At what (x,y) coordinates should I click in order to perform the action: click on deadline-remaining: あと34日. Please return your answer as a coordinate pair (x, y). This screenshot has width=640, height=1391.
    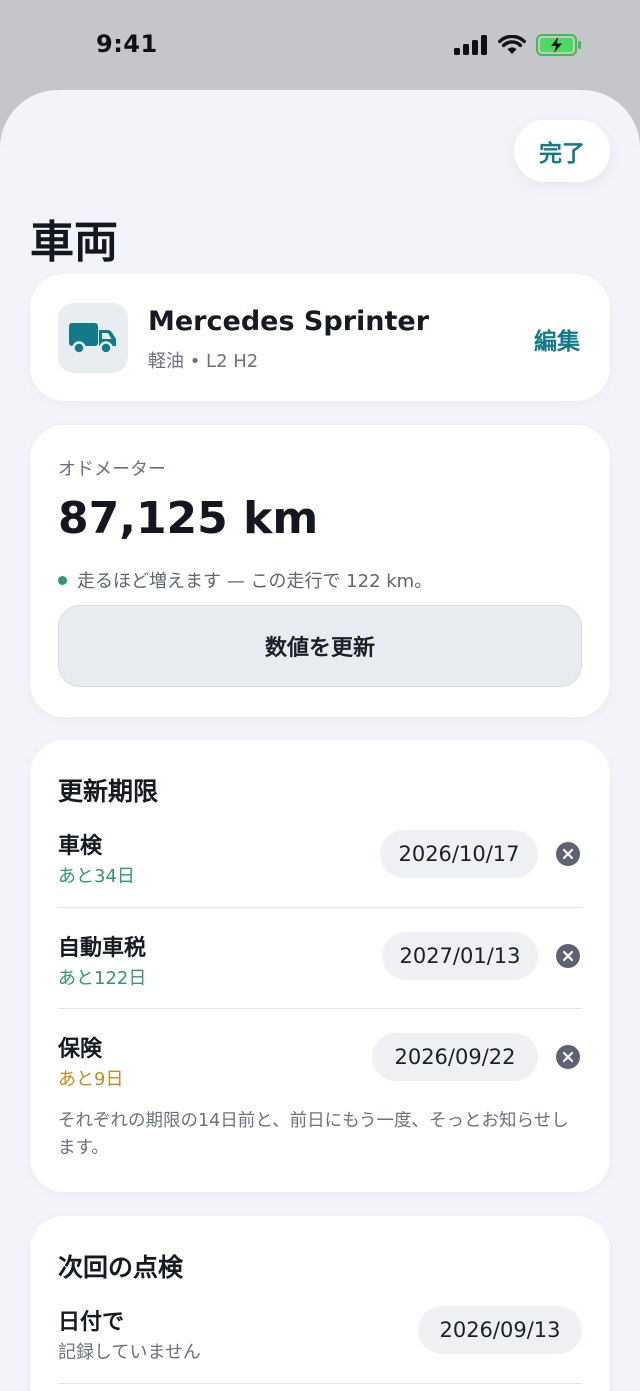
    Looking at the image, I should click on (96, 876).